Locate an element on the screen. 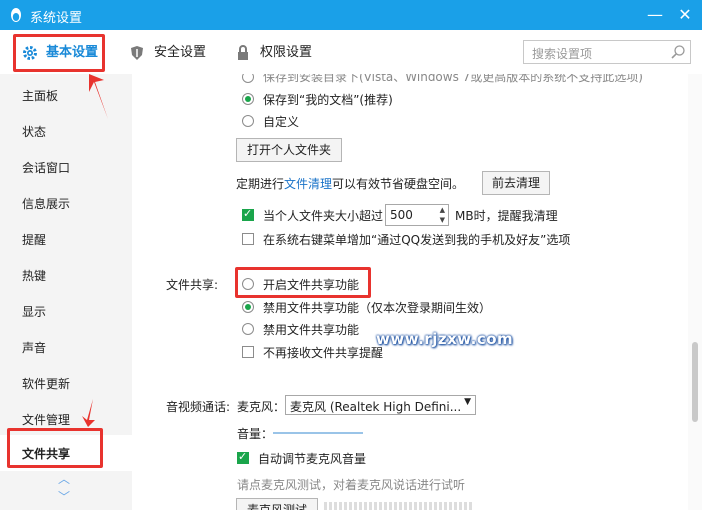 This screenshot has width=702, height=510. tab-label: 安全设置 is located at coordinates (180, 52).